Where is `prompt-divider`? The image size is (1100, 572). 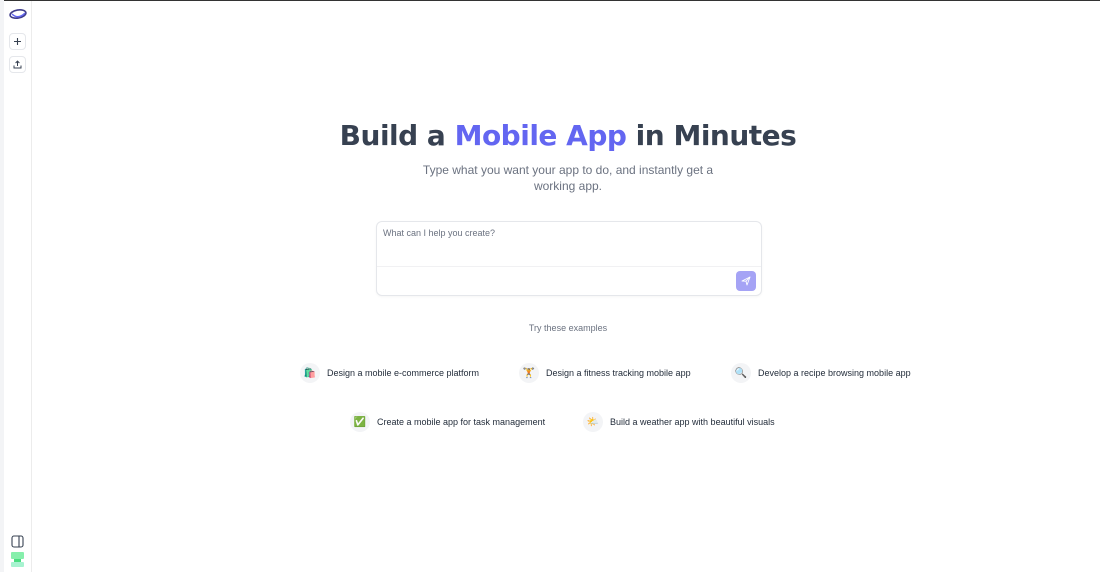
prompt-divider is located at coordinates (569, 266).